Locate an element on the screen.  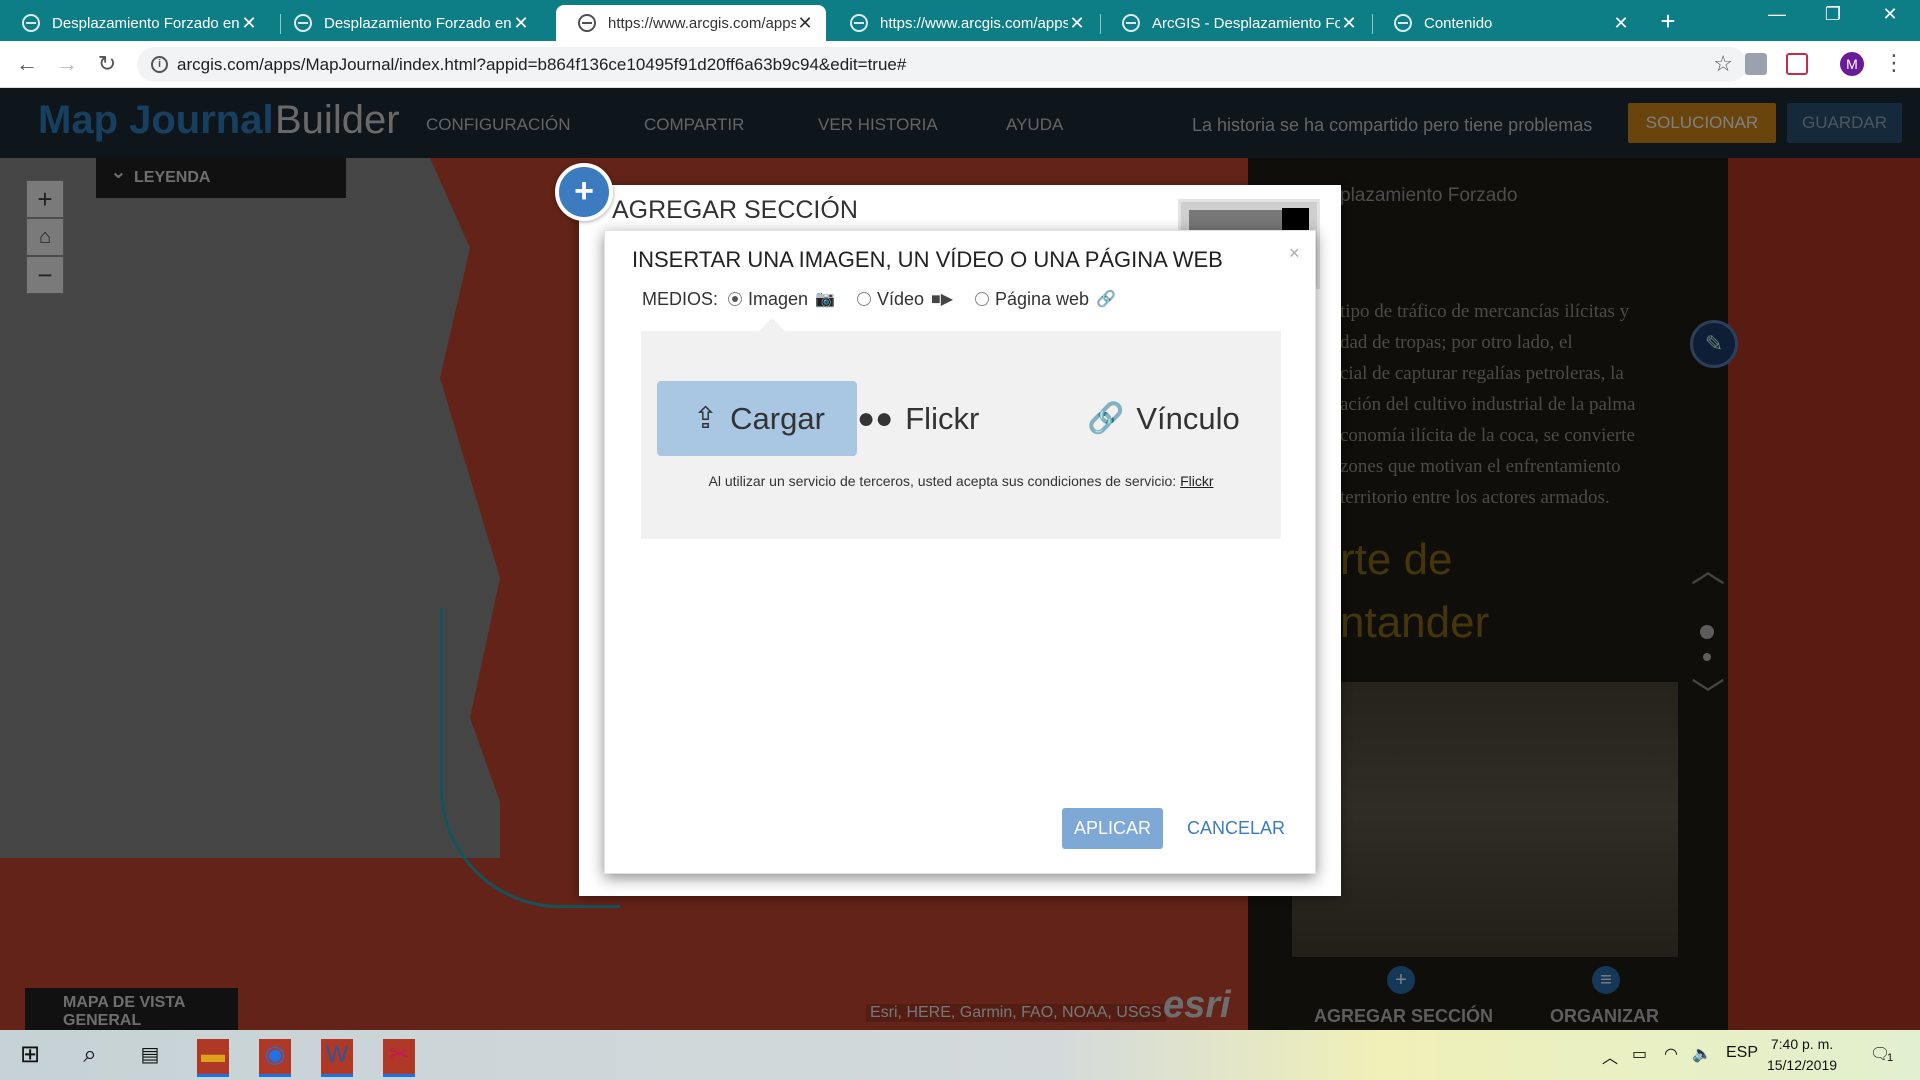
add-section-plus-icon: + is located at coordinates (584, 192).